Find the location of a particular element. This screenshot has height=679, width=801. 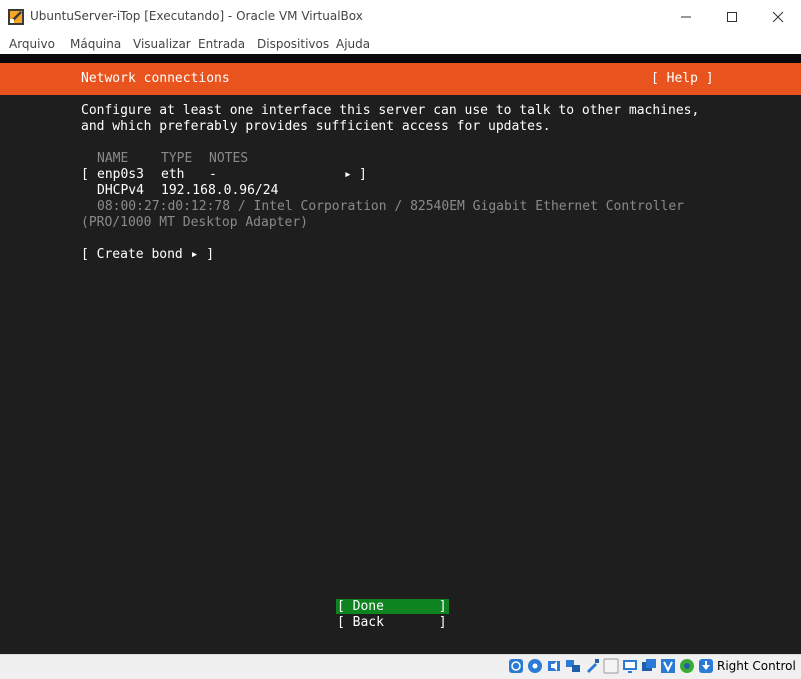

host-key-arrow-icon is located at coordinates (706, 666).